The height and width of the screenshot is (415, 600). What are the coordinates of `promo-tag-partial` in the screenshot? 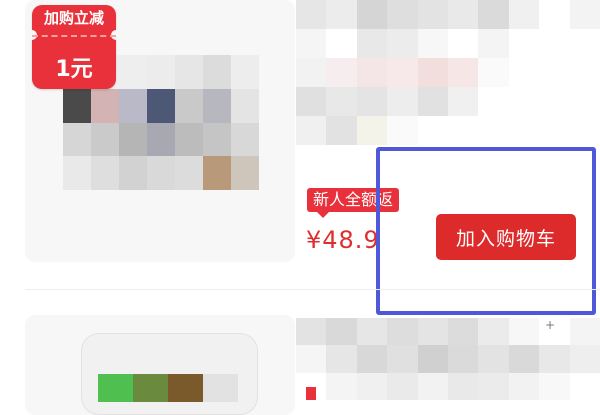 It's located at (311, 393).